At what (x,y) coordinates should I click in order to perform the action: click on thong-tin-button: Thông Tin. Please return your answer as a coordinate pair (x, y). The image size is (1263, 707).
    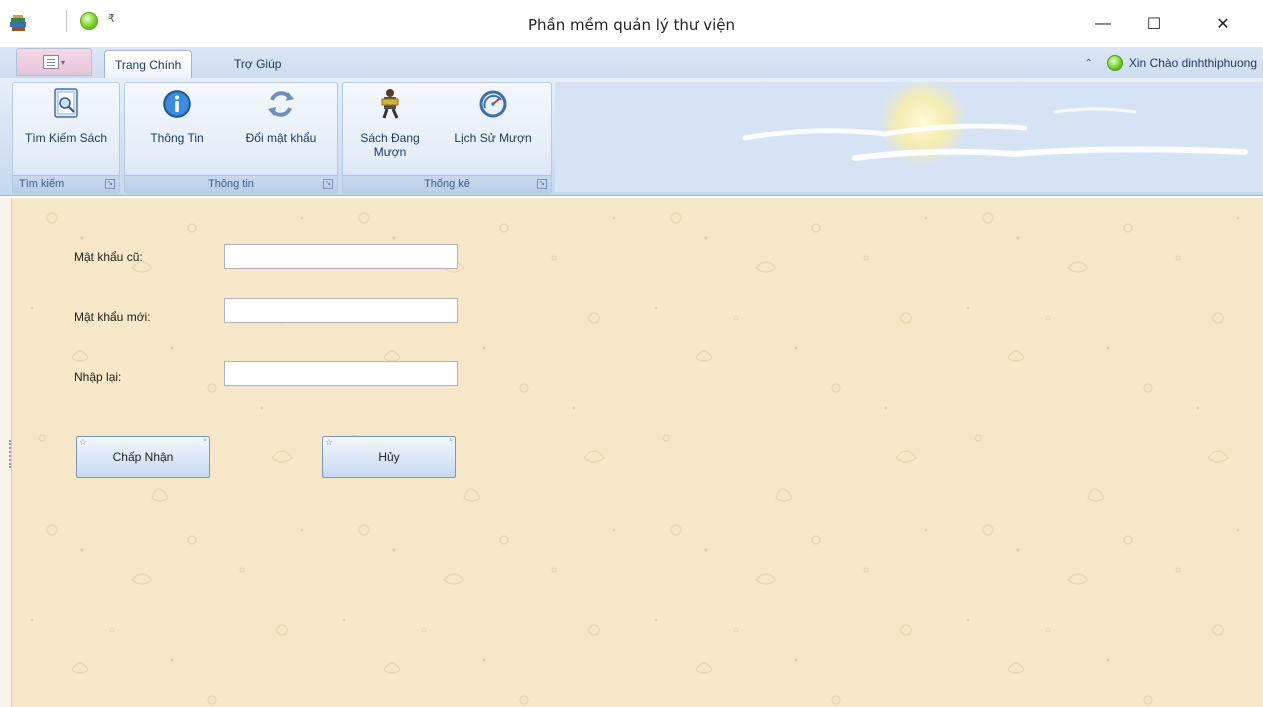
    Looking at the image, I should click on (177, 116).